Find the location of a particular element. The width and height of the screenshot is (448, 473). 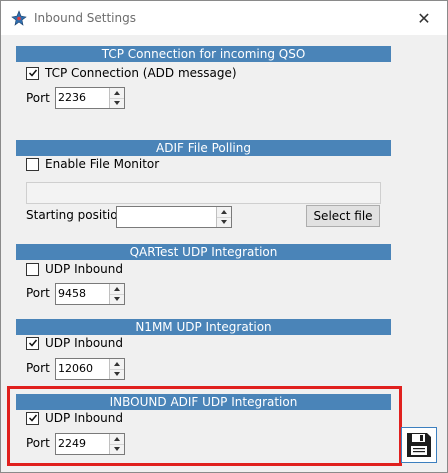

qartest-udp-checkbox: UDP Inbound is located at coordinates (74, 269).